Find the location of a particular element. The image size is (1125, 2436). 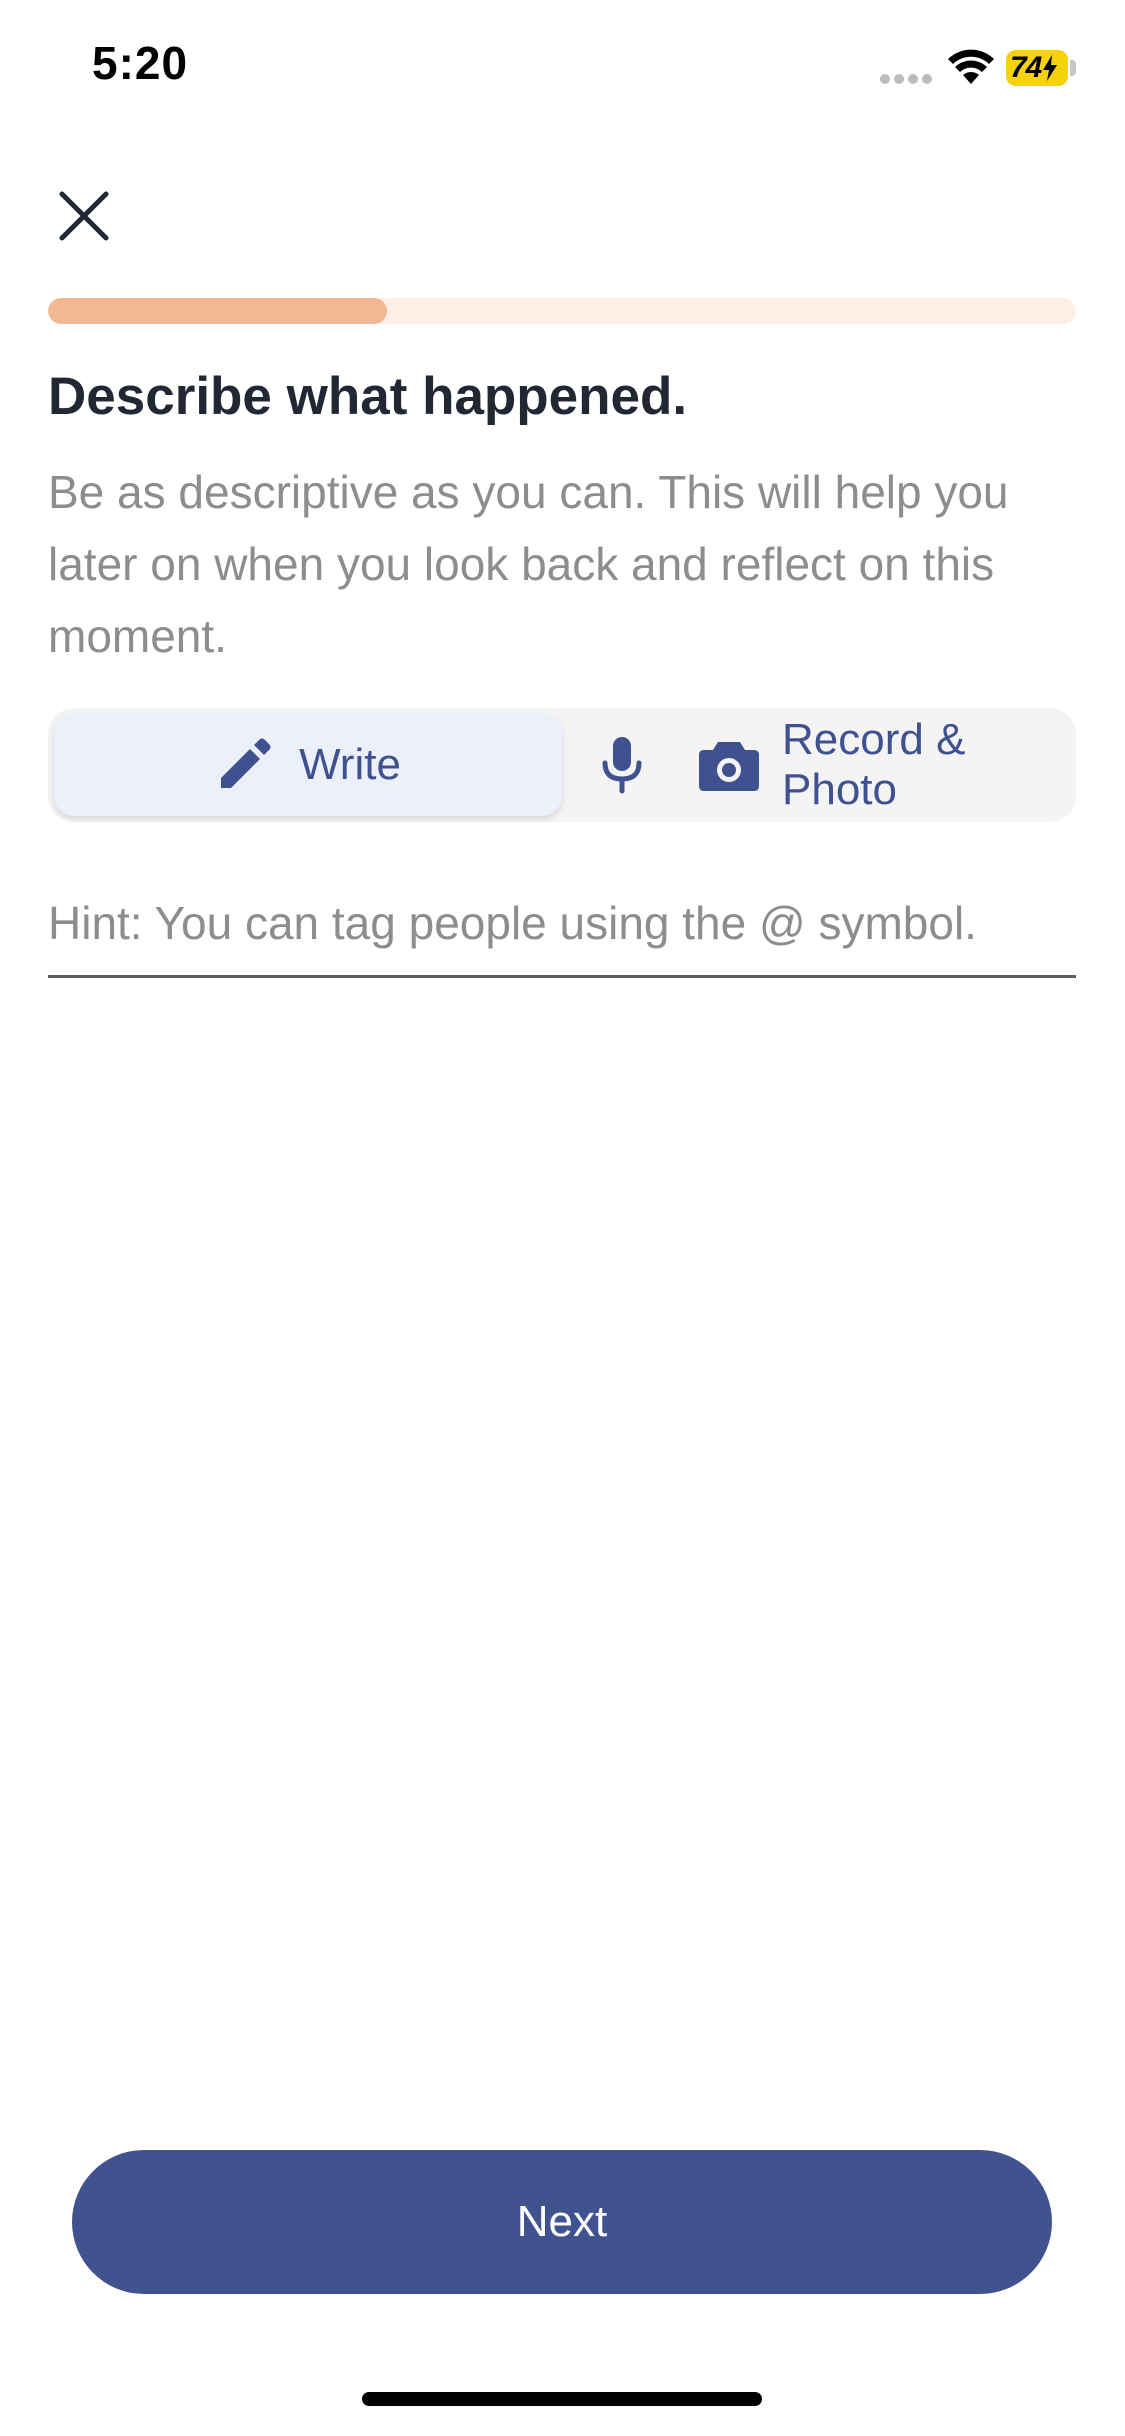

battery-nub is located at coordinates (1073, 68).